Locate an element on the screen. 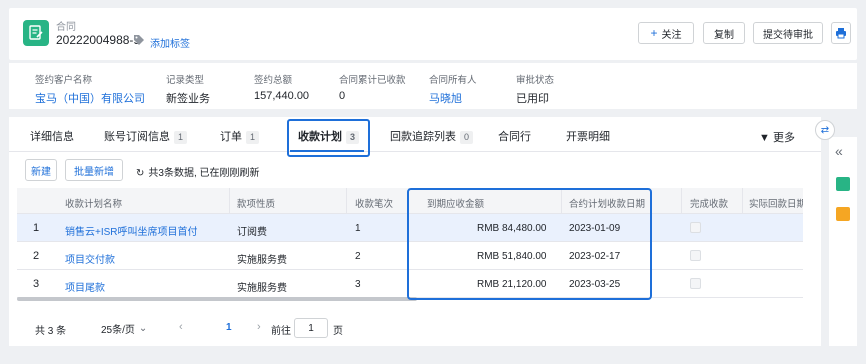 The width and height of the screenshot is (866, 364). summary-label: 合同所有人 is located at coordinates (453, 80).